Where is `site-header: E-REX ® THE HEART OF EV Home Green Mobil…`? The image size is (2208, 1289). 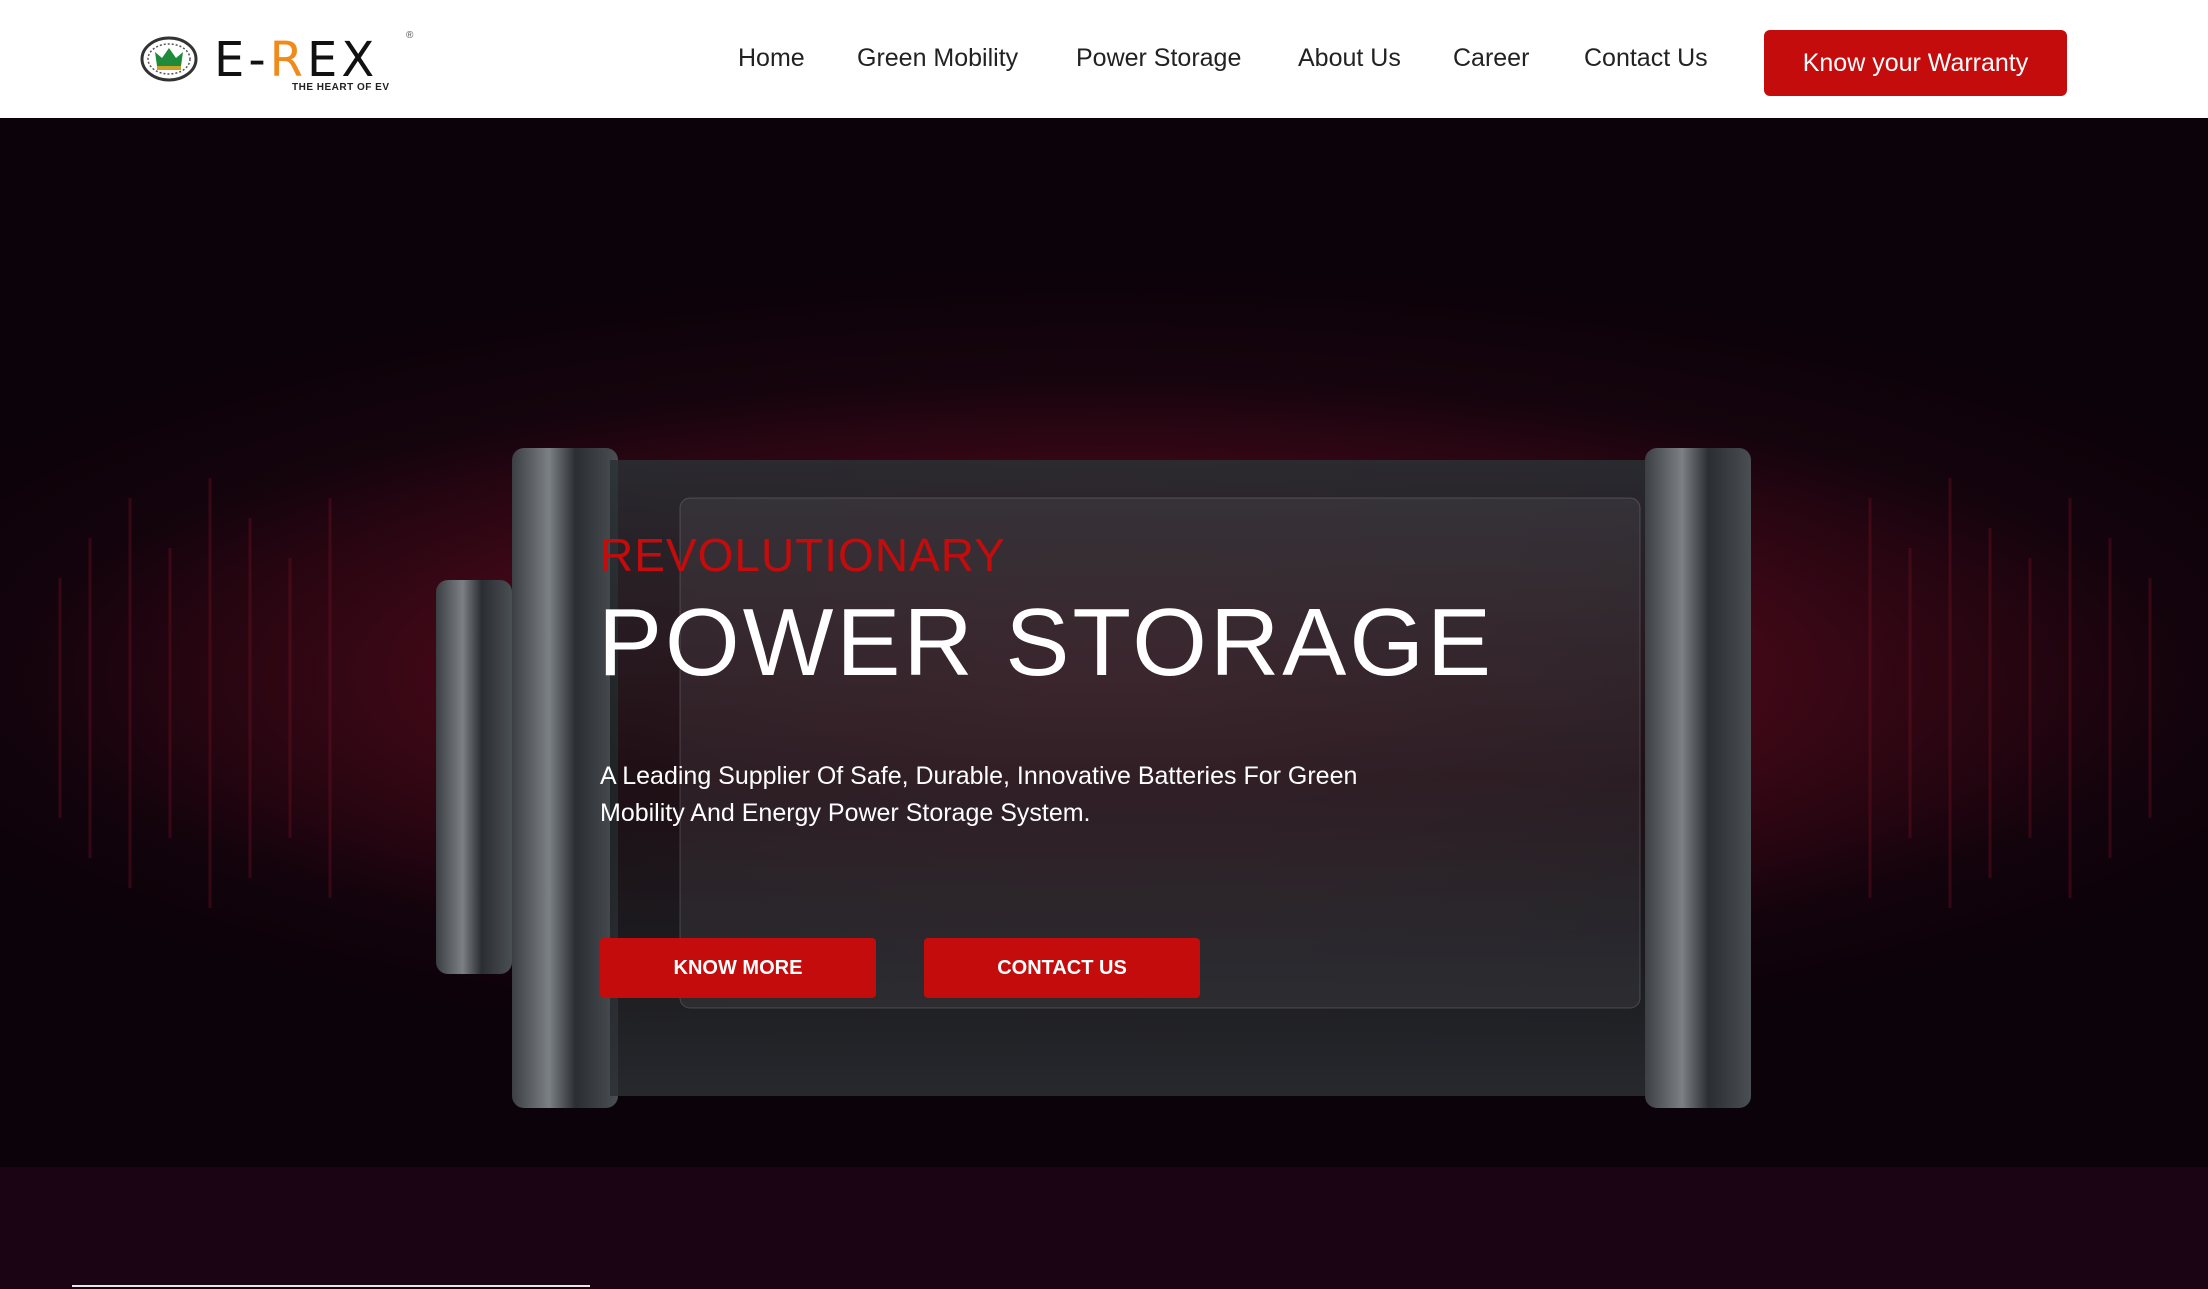
site-header: E-REX ® THE HEART OF EV Home Green Mobil… is located at coordinates (1104, 59).